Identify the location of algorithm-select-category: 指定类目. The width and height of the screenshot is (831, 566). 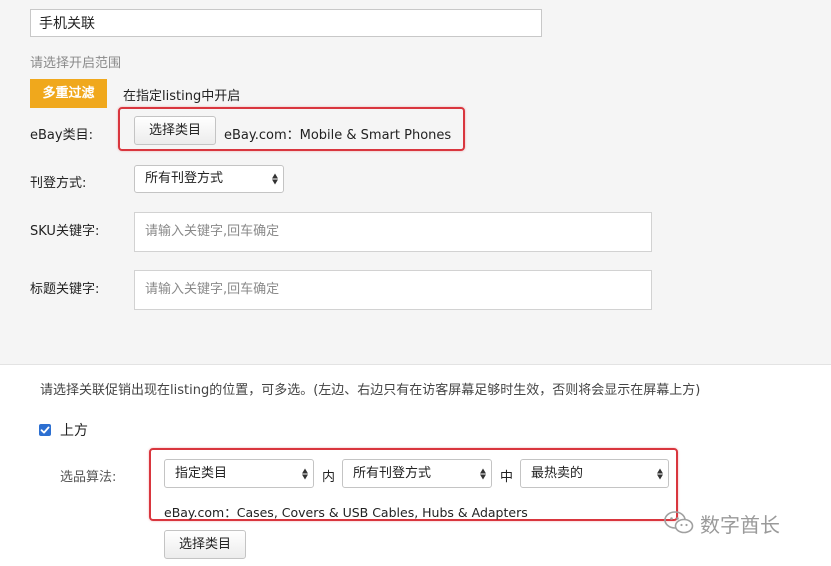
(239, 473).